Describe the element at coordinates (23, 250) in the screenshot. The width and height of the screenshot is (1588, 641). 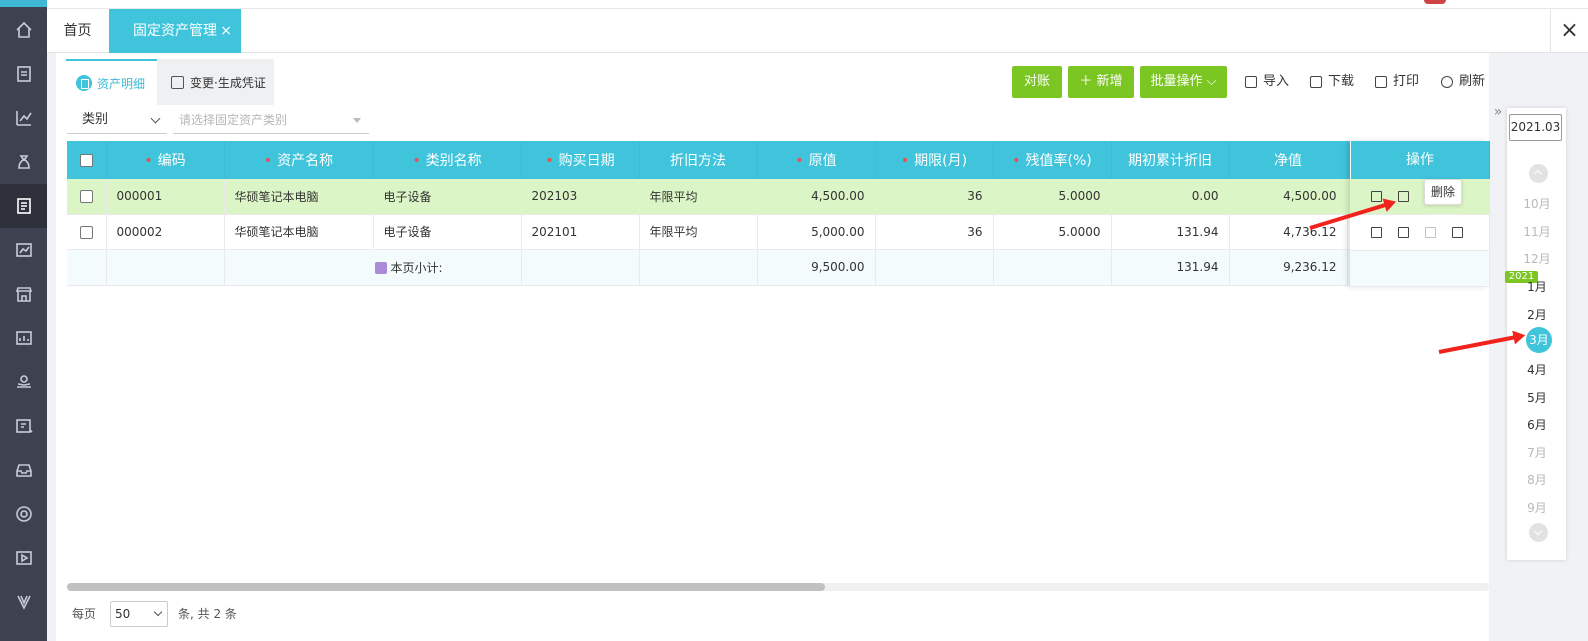
I see `report-icon` at that location.